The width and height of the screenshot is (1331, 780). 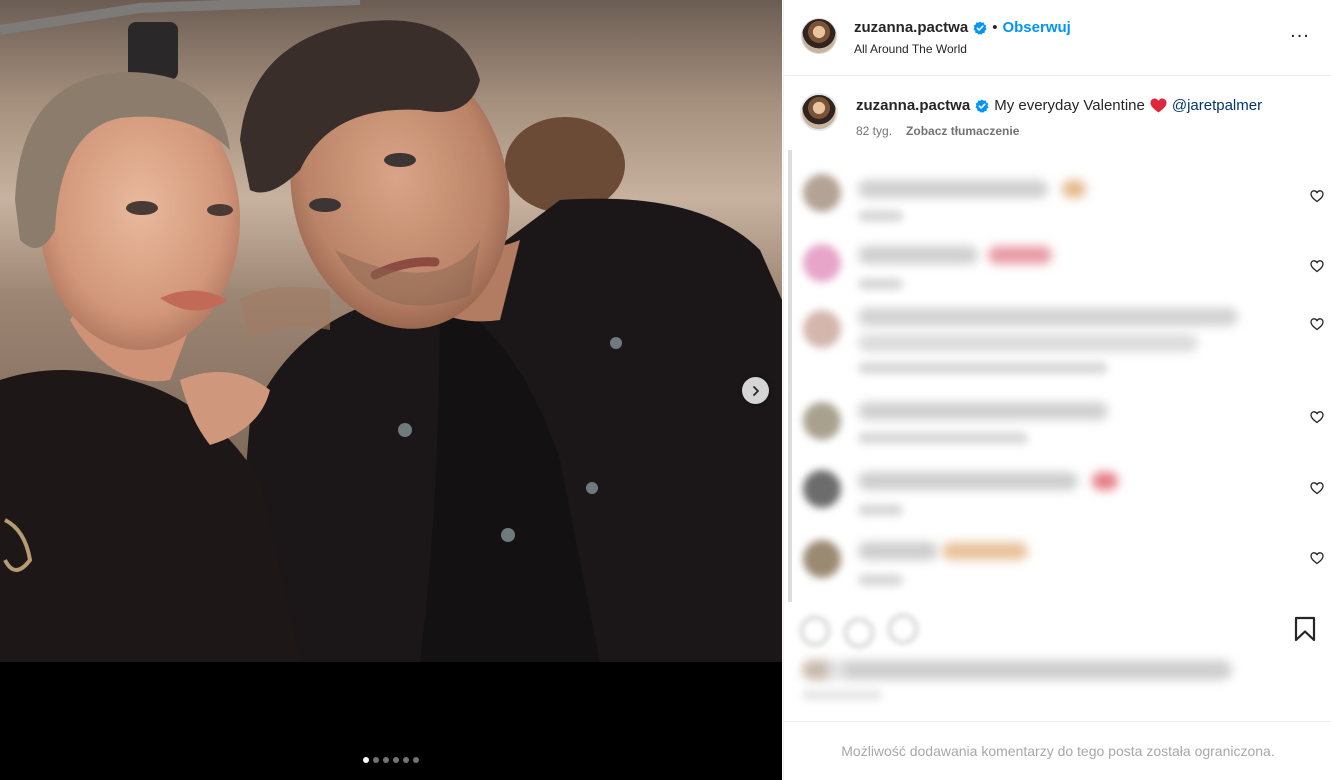 I want to click on see-translation-button: Zobacz tłumaczenie, so click(x=962, y=131).